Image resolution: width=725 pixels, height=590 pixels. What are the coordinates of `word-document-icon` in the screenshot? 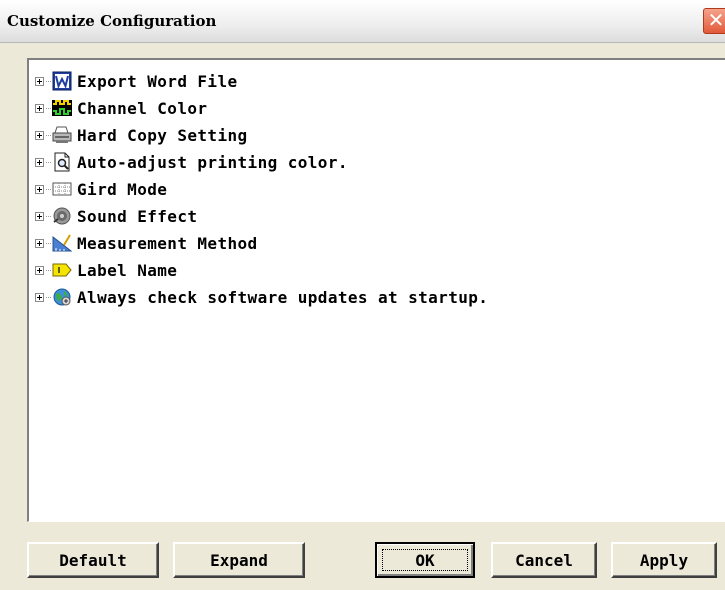 It's located at (62, 81).